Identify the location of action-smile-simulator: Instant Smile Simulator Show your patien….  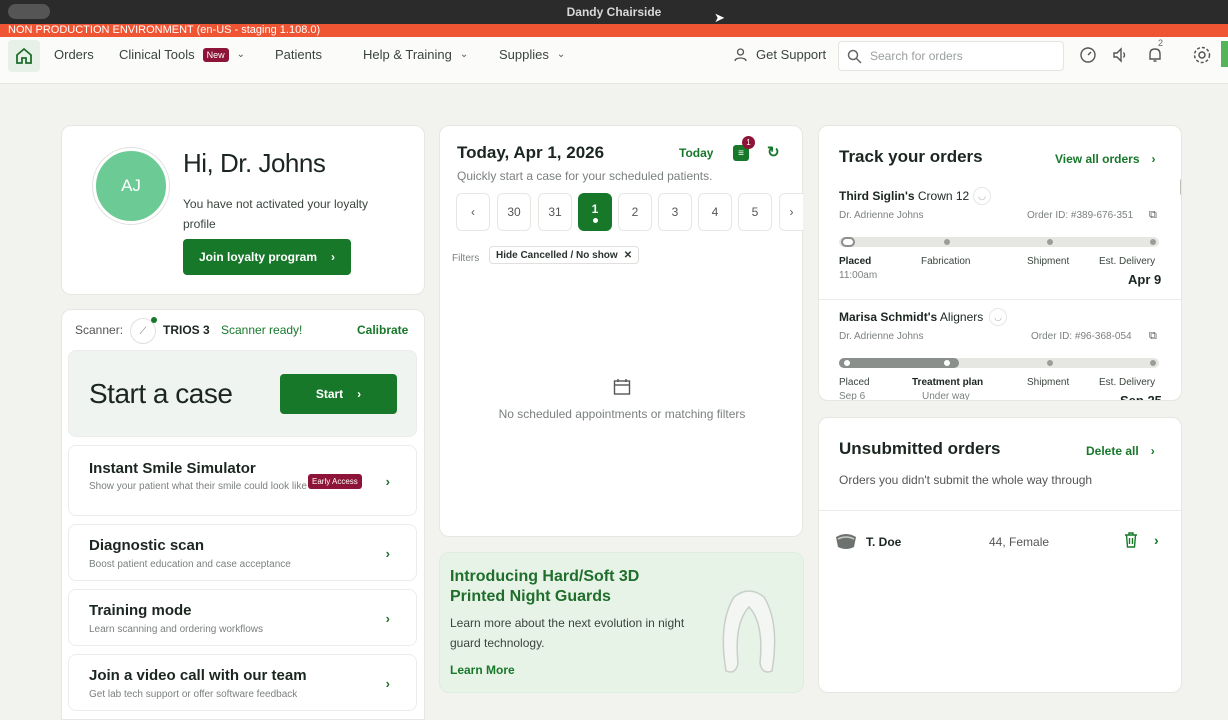
(242, 480).